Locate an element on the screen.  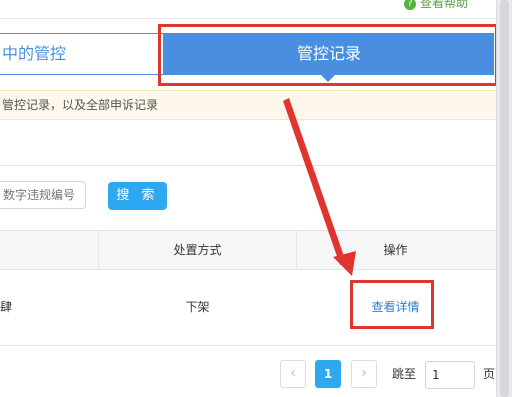
vertical-scrollbar is located at coordinates (504, 198).